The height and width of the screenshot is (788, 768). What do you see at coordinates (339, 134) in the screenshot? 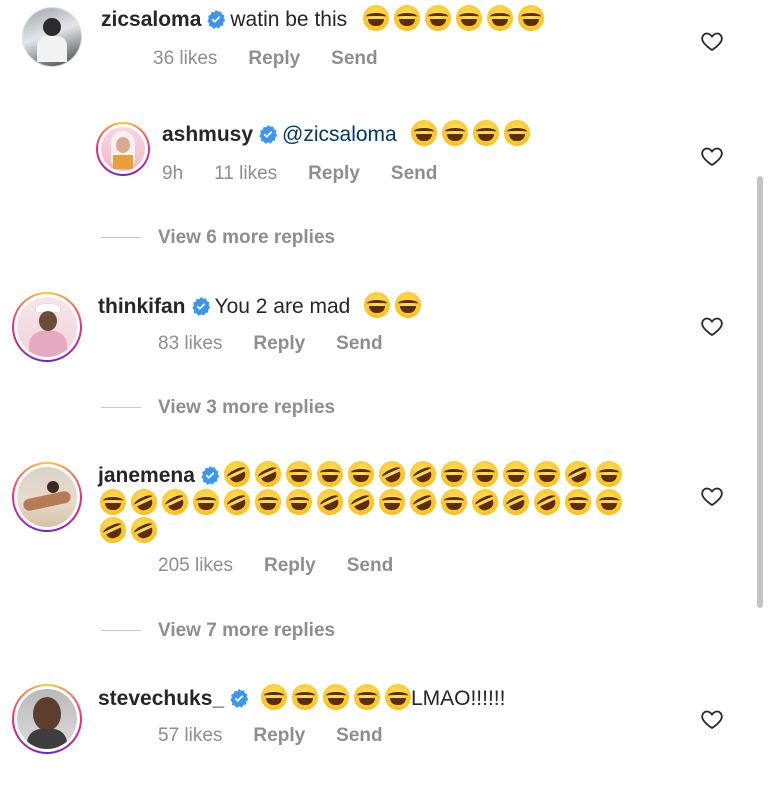
I see `mention-link: @zicsaloma` at bounding box center [339, 134].